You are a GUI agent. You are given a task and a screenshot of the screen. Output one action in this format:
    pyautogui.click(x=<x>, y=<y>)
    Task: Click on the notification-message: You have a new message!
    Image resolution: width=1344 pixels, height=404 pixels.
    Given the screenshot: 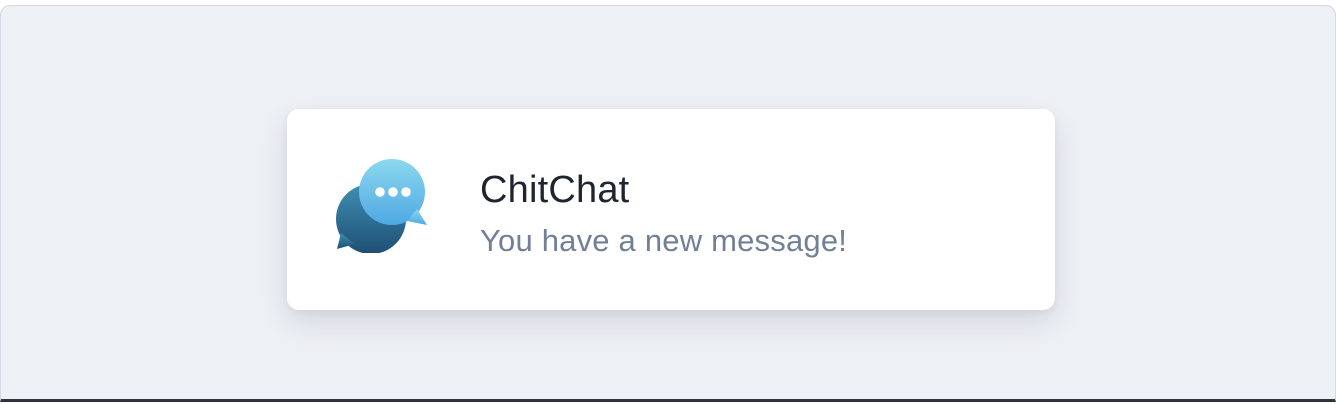 What is the action you would take?
    pyautogui.click(x=664, y=240)
    